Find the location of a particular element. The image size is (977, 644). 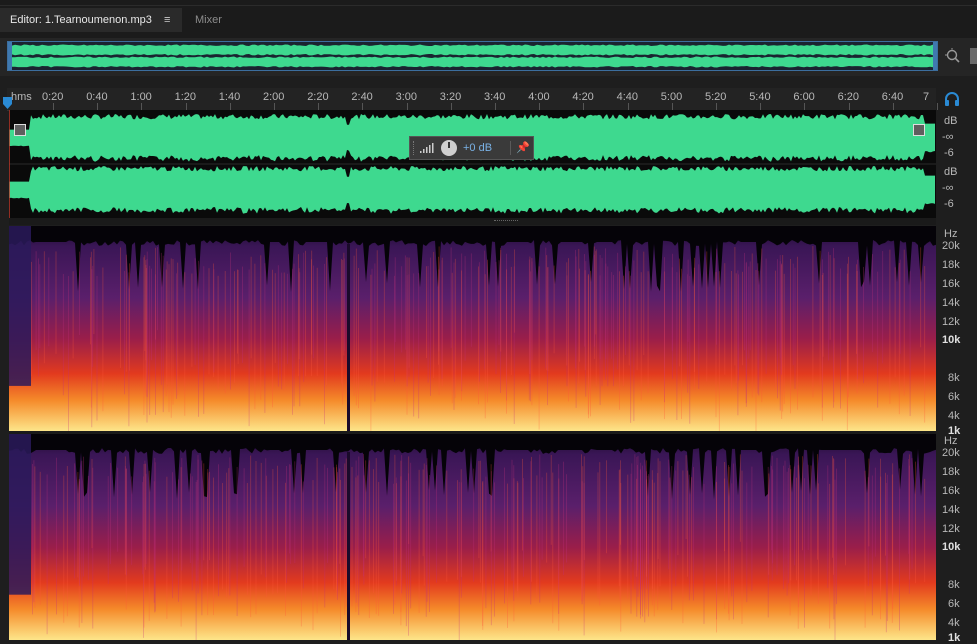

volume-hud: +0 dB 📌 is located at coordinates (471, 148).